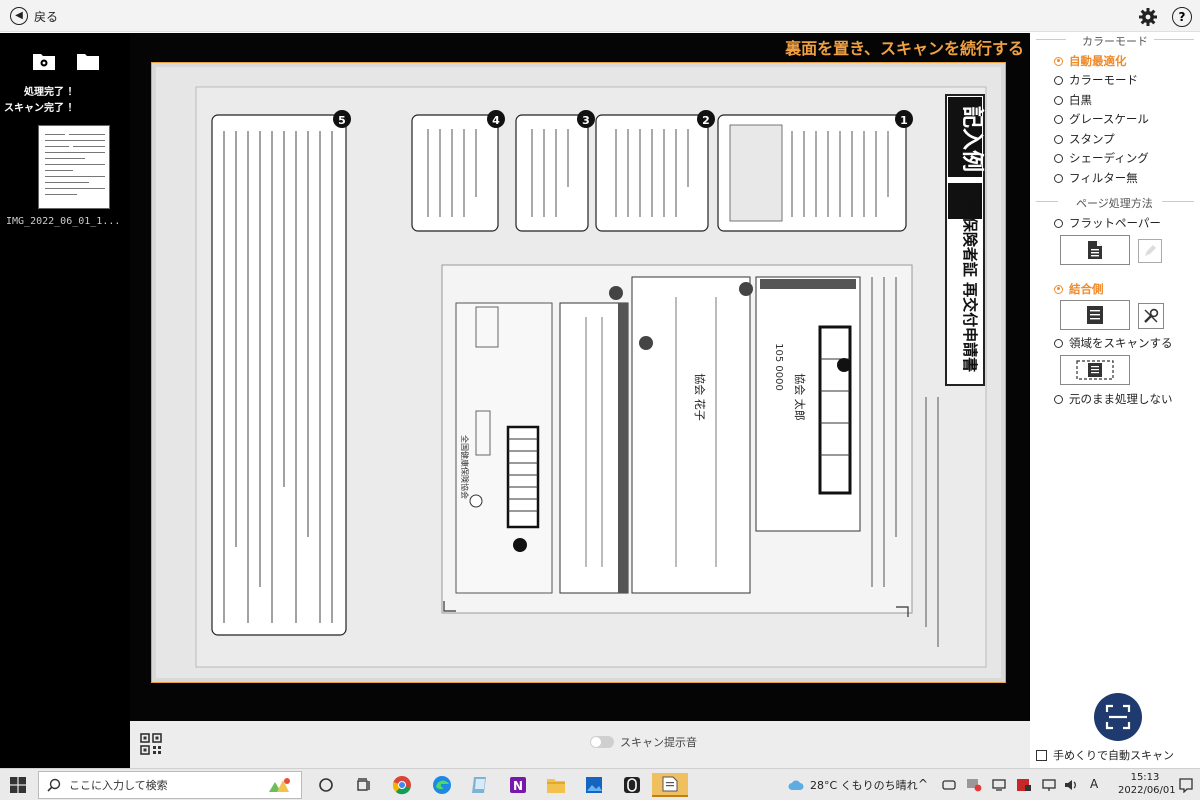  I want to click on binding-tools-button, so click(1151, 316).